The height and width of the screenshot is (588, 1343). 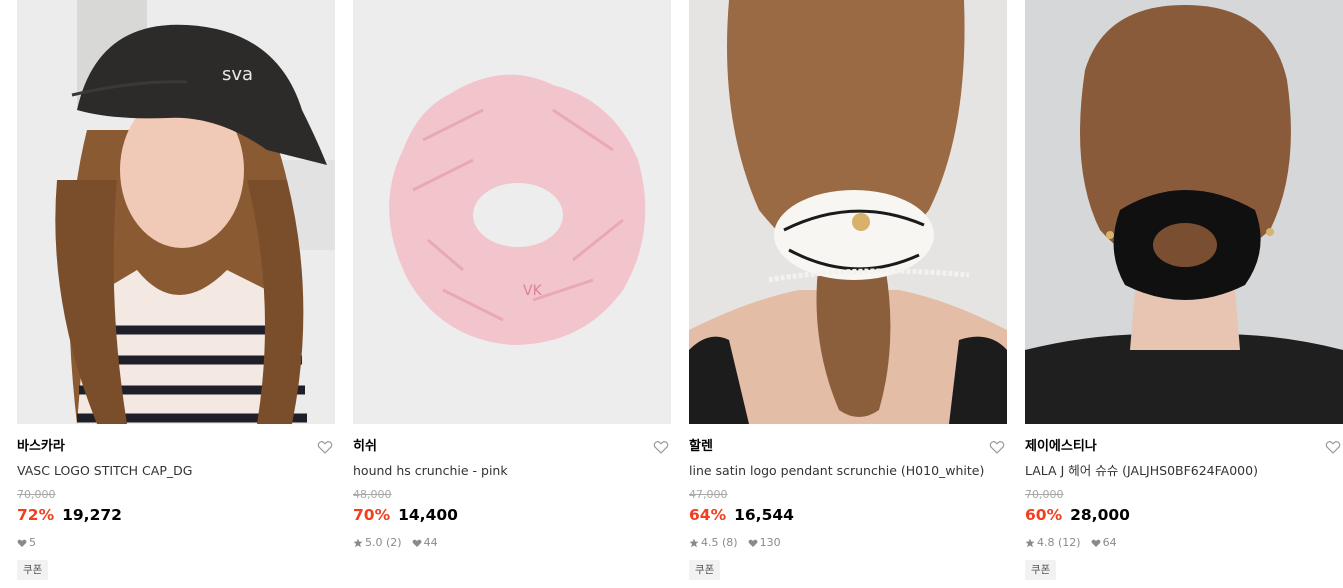 I want to click on brand-name: 바스카라, so click(x=41, y=447).